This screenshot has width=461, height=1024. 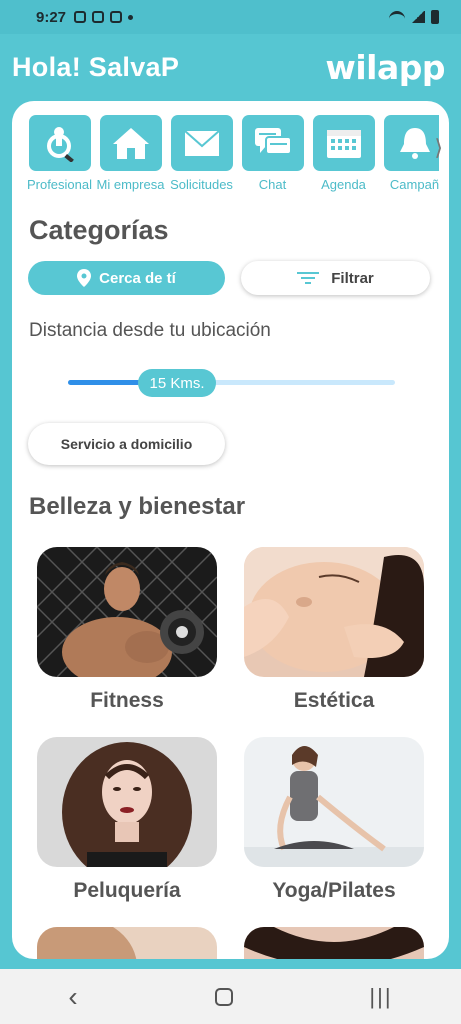 I want to click on instagram-notification-icon, so click(x=116, y=17).